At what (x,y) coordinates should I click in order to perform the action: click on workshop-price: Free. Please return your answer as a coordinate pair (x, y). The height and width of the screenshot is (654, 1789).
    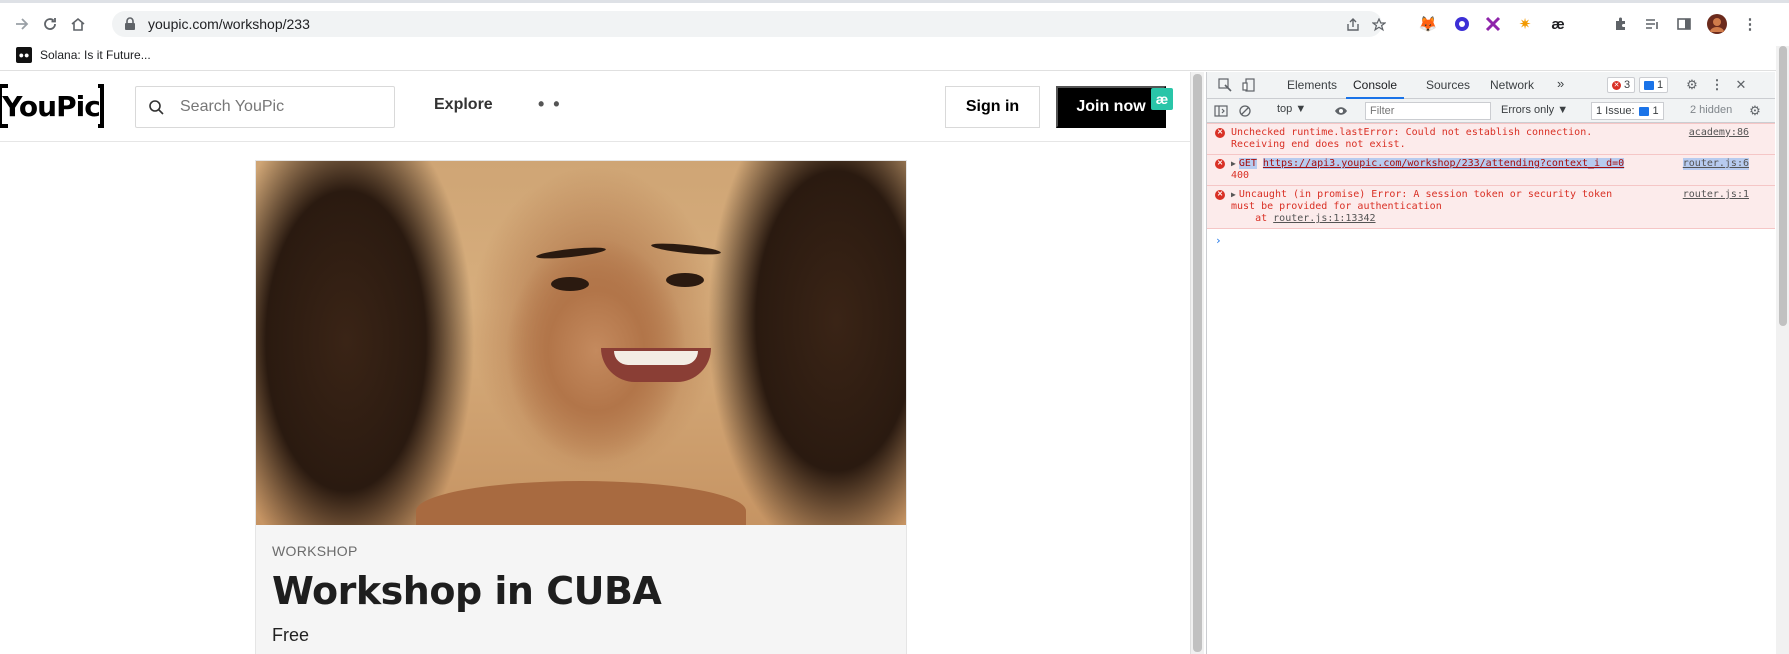
    Looking at the image, I should click on (291, 635).